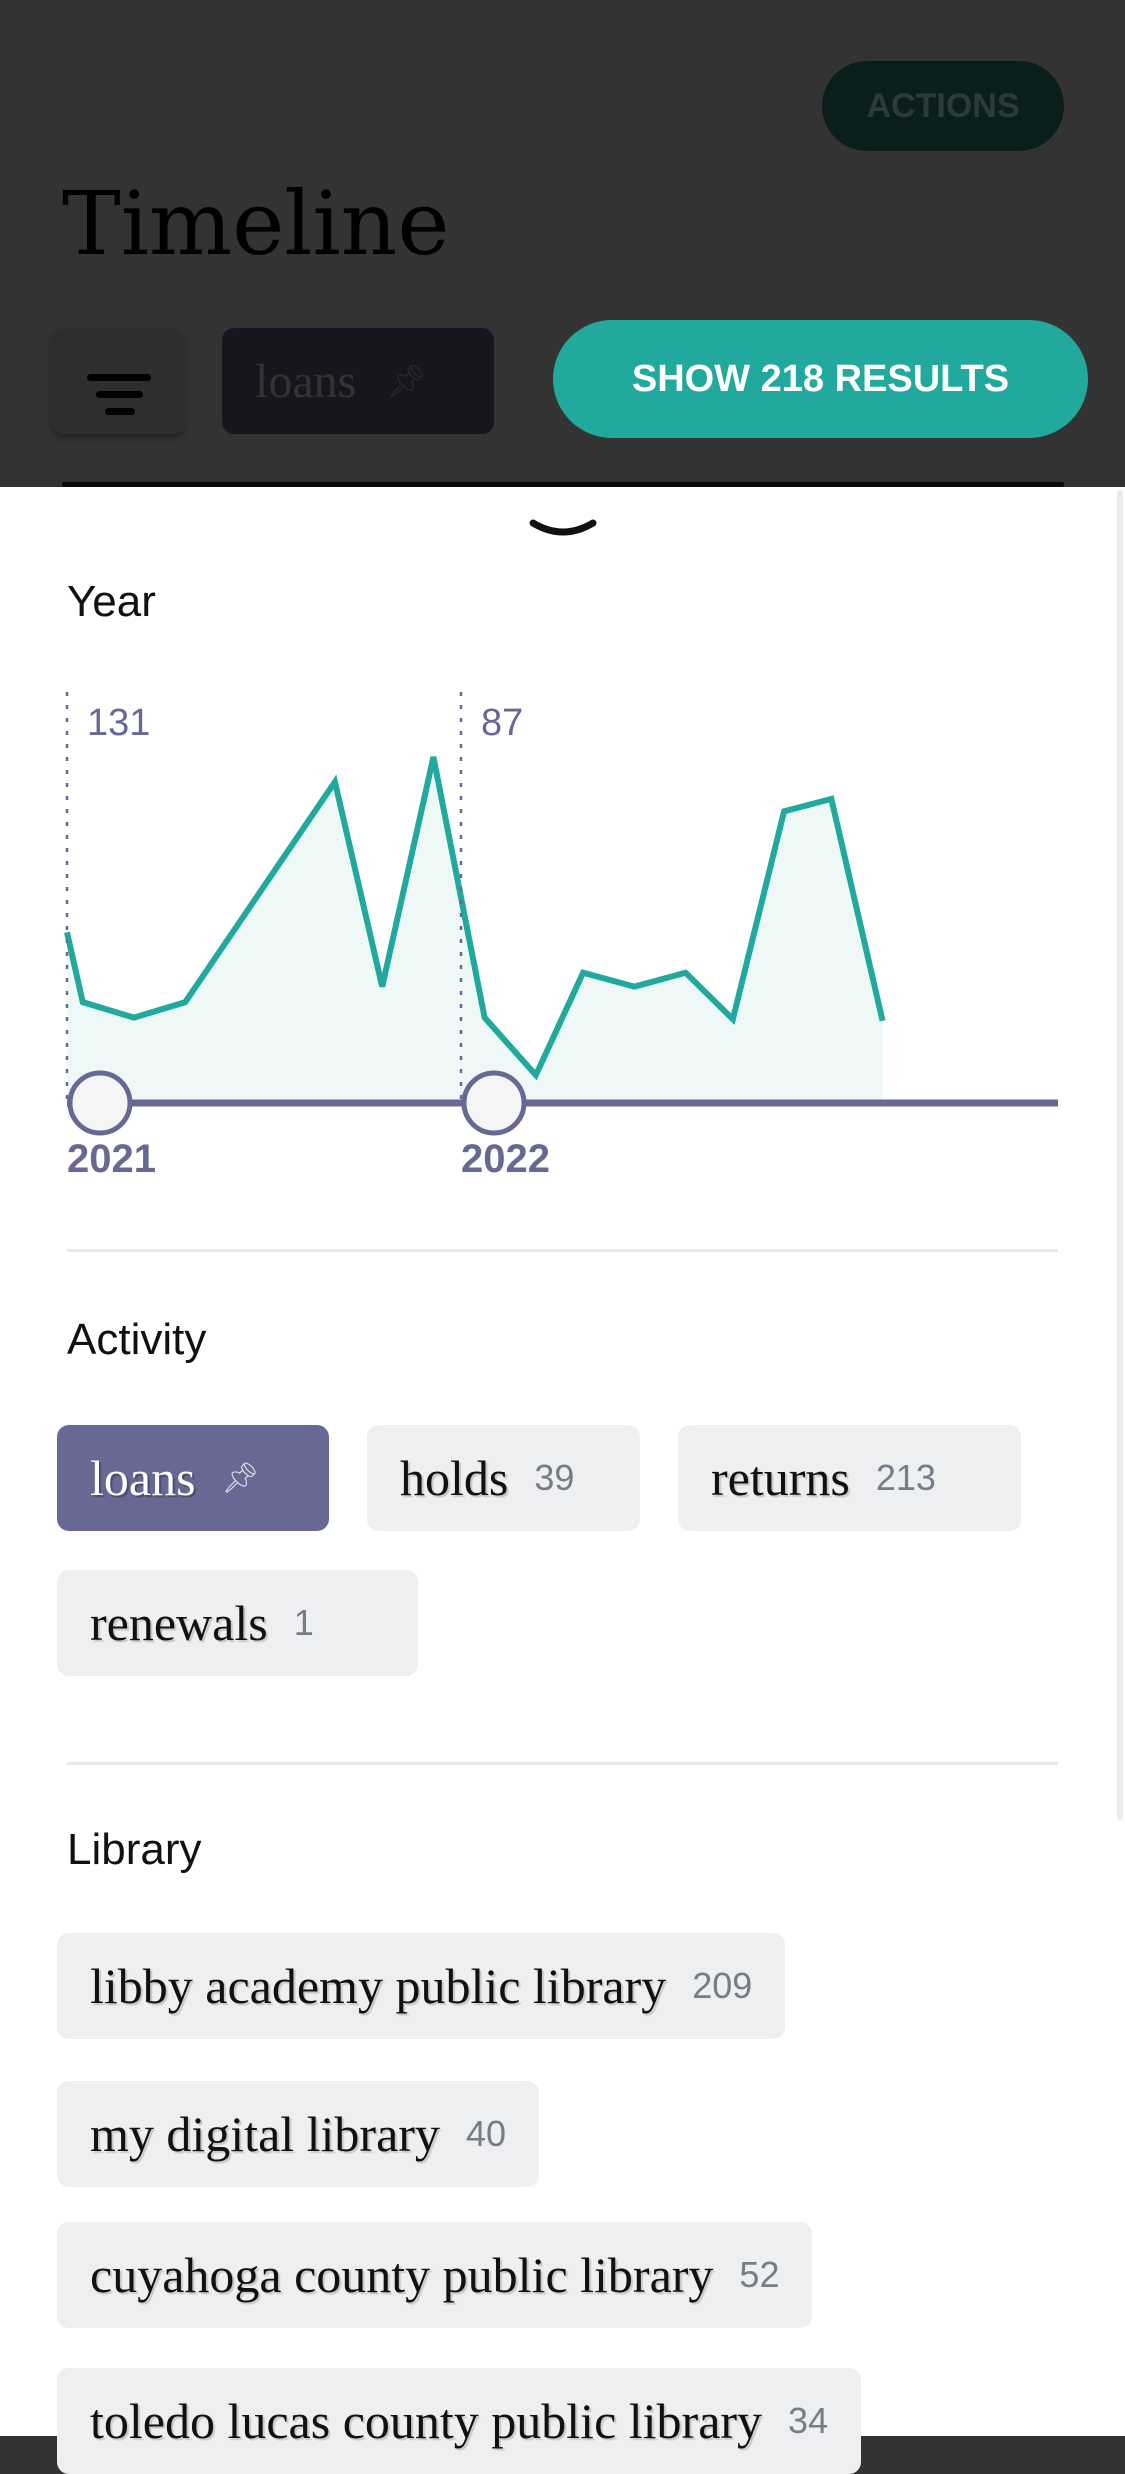 Image resolution: width=1125 pixels, height=2474 pixels. Describe the element at coordinates (305, 381) in the screenshot. I see `pinned-filter-label: loans` at that location.